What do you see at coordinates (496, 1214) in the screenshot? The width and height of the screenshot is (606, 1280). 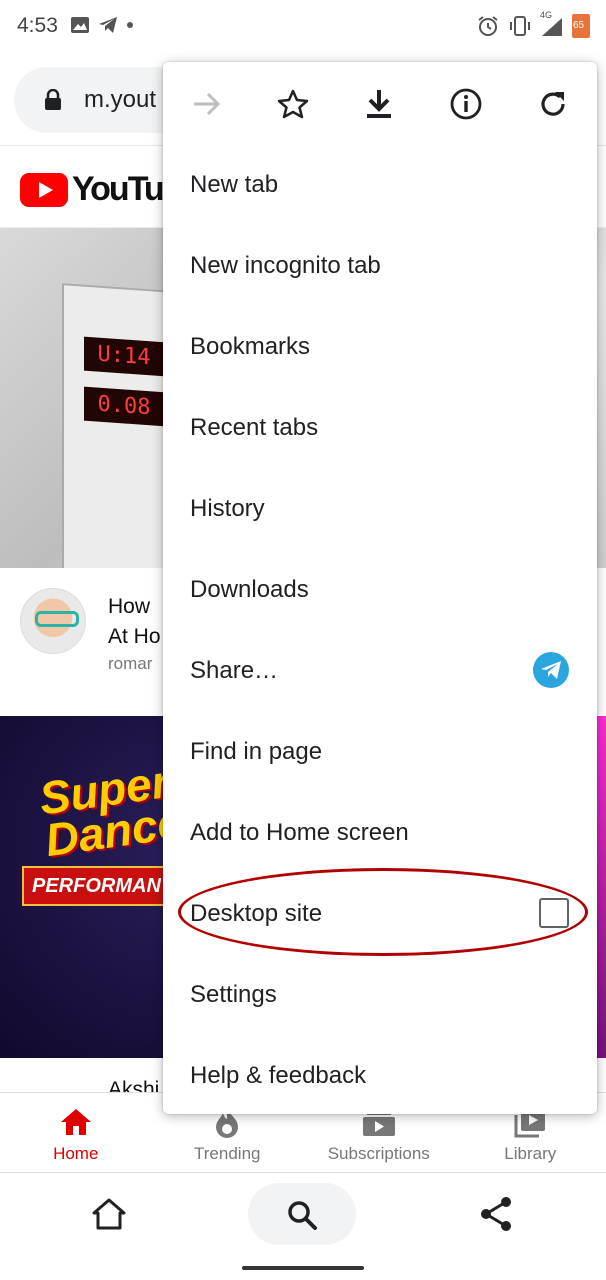 I see `share-icon` at bounding box center [496, 1214].